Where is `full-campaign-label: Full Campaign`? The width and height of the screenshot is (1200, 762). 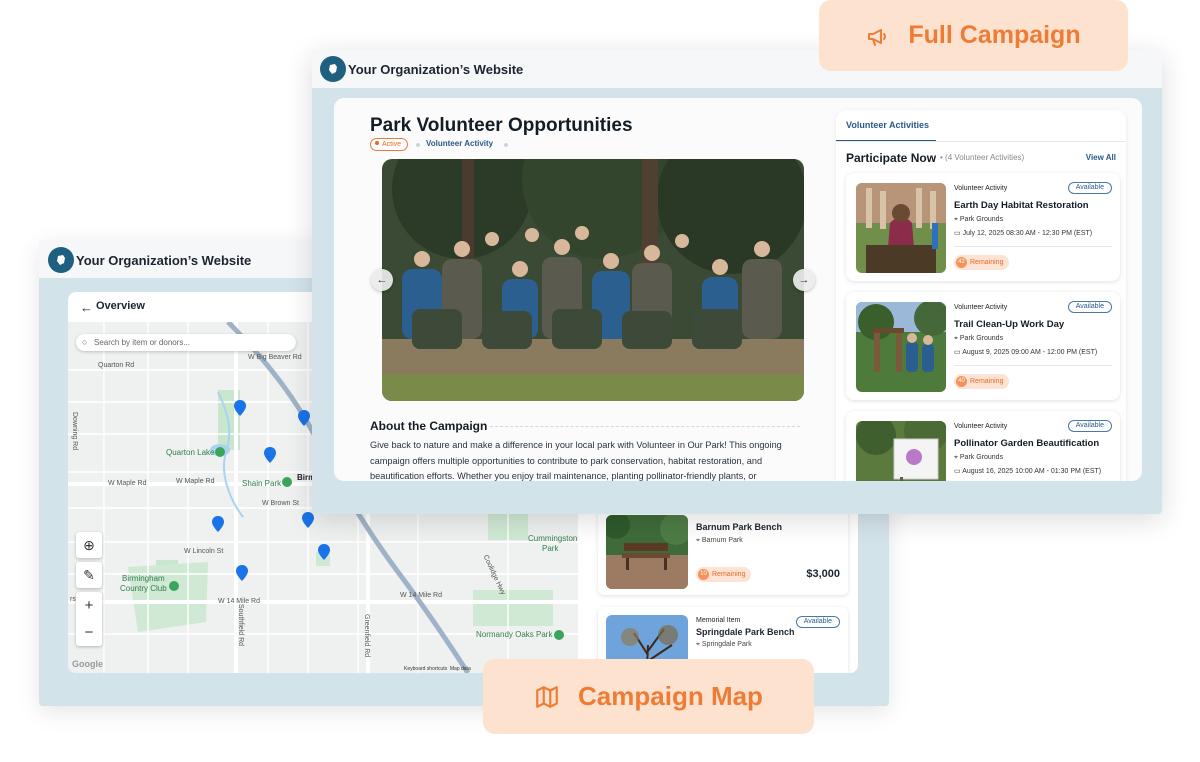 full-campaign-label: Full Campaign is located at coordinates (994, 35).